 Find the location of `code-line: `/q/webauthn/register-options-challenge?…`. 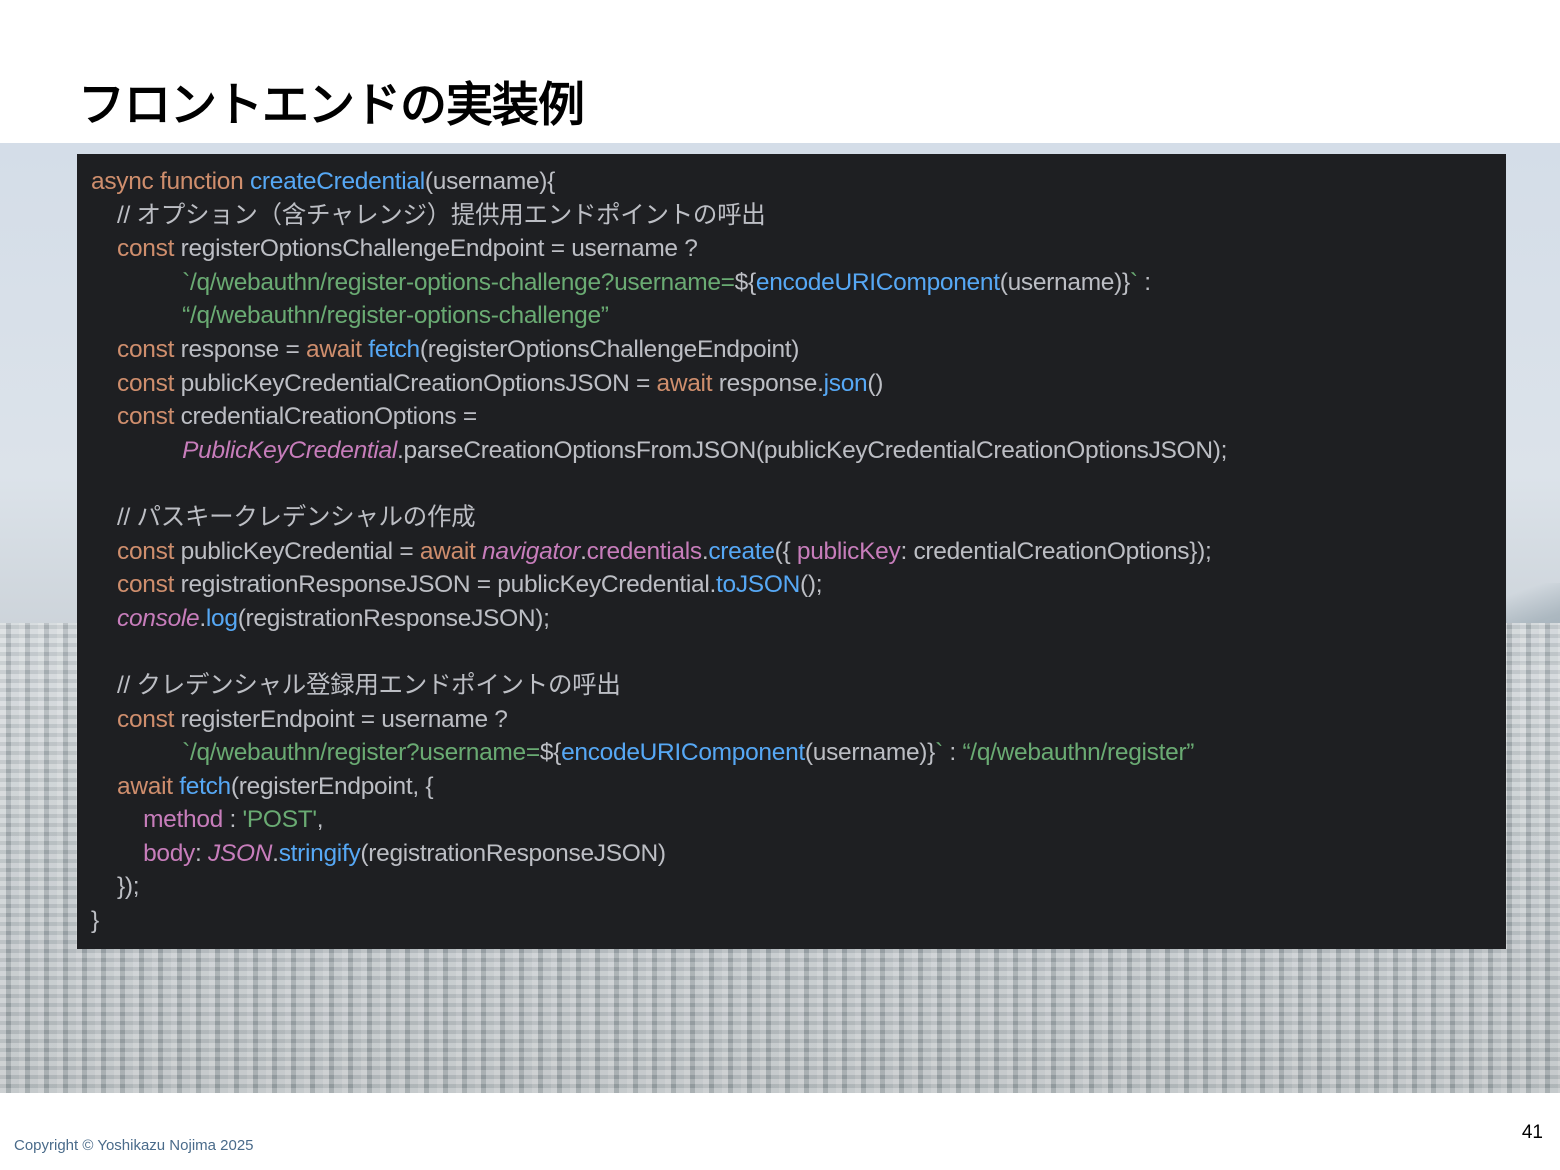

code-line: `/q/webauthn/register-options-challenge?… is located at coordinates (659, 283).